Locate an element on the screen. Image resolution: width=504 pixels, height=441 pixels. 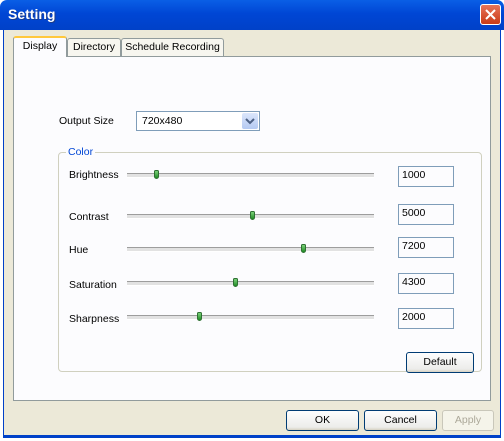
apply-button: Apply is located at coordinates (468, 420).